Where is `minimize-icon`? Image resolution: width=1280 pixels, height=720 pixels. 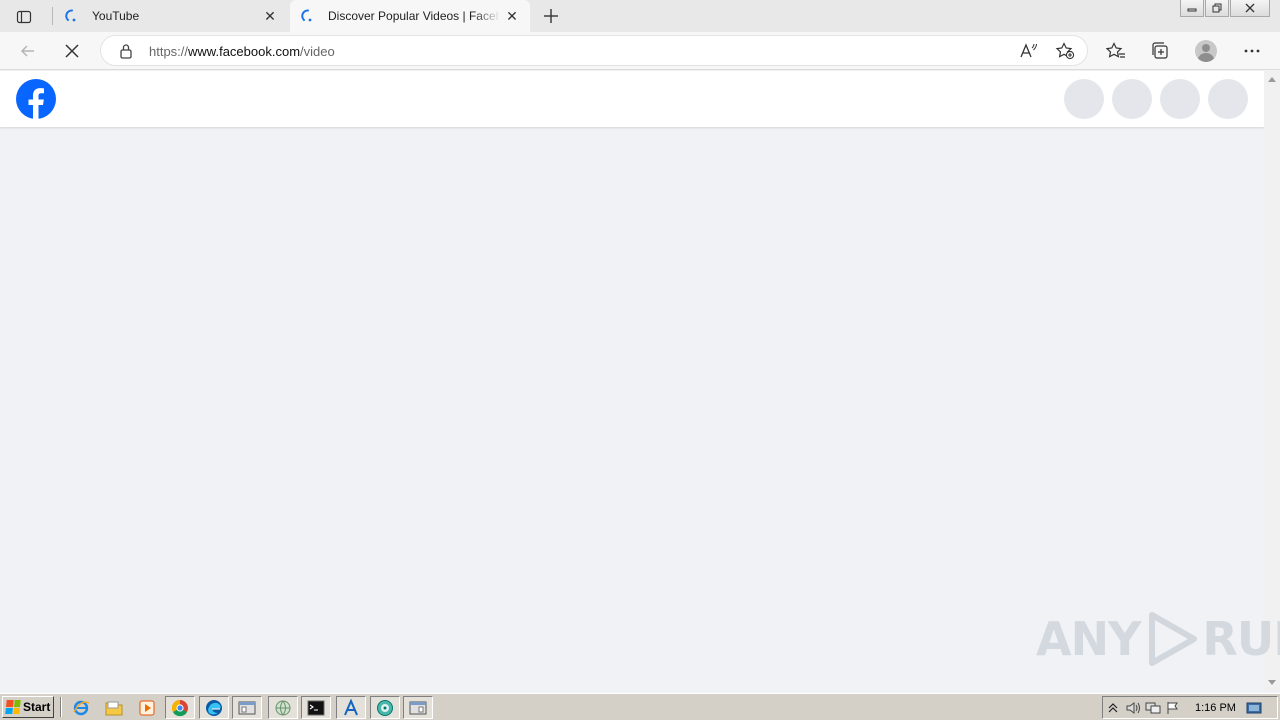
minimize-icon is located at coordinates (1192, 10).